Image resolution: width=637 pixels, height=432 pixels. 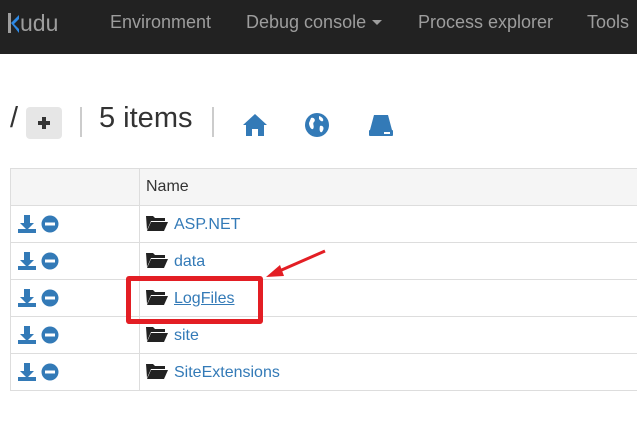 I want to click on table-row: data, so click(x=323, y=261).